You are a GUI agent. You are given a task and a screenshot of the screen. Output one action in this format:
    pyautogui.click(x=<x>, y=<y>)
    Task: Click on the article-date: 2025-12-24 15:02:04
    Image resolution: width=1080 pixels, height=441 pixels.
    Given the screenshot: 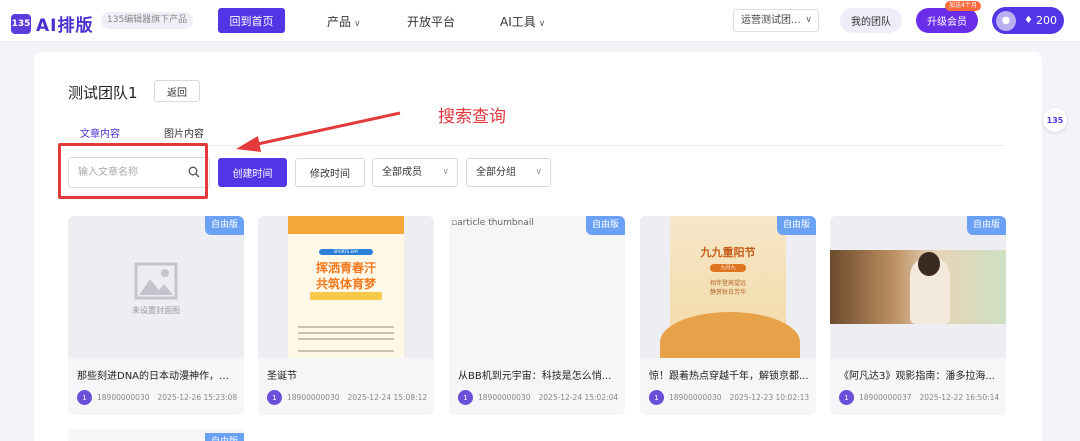 What is the action you would take?
    pyautogui.click(x=578, y=397)
    